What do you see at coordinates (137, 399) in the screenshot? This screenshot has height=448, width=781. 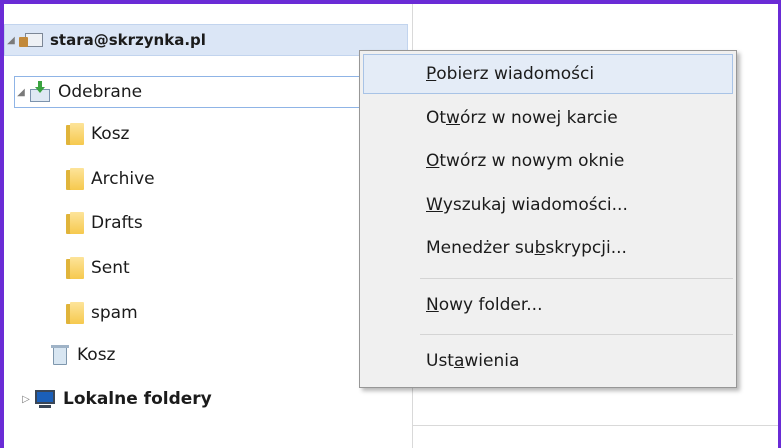 I see `local-folders-label: Lokalne foldery` at bounding box center [137, 399].